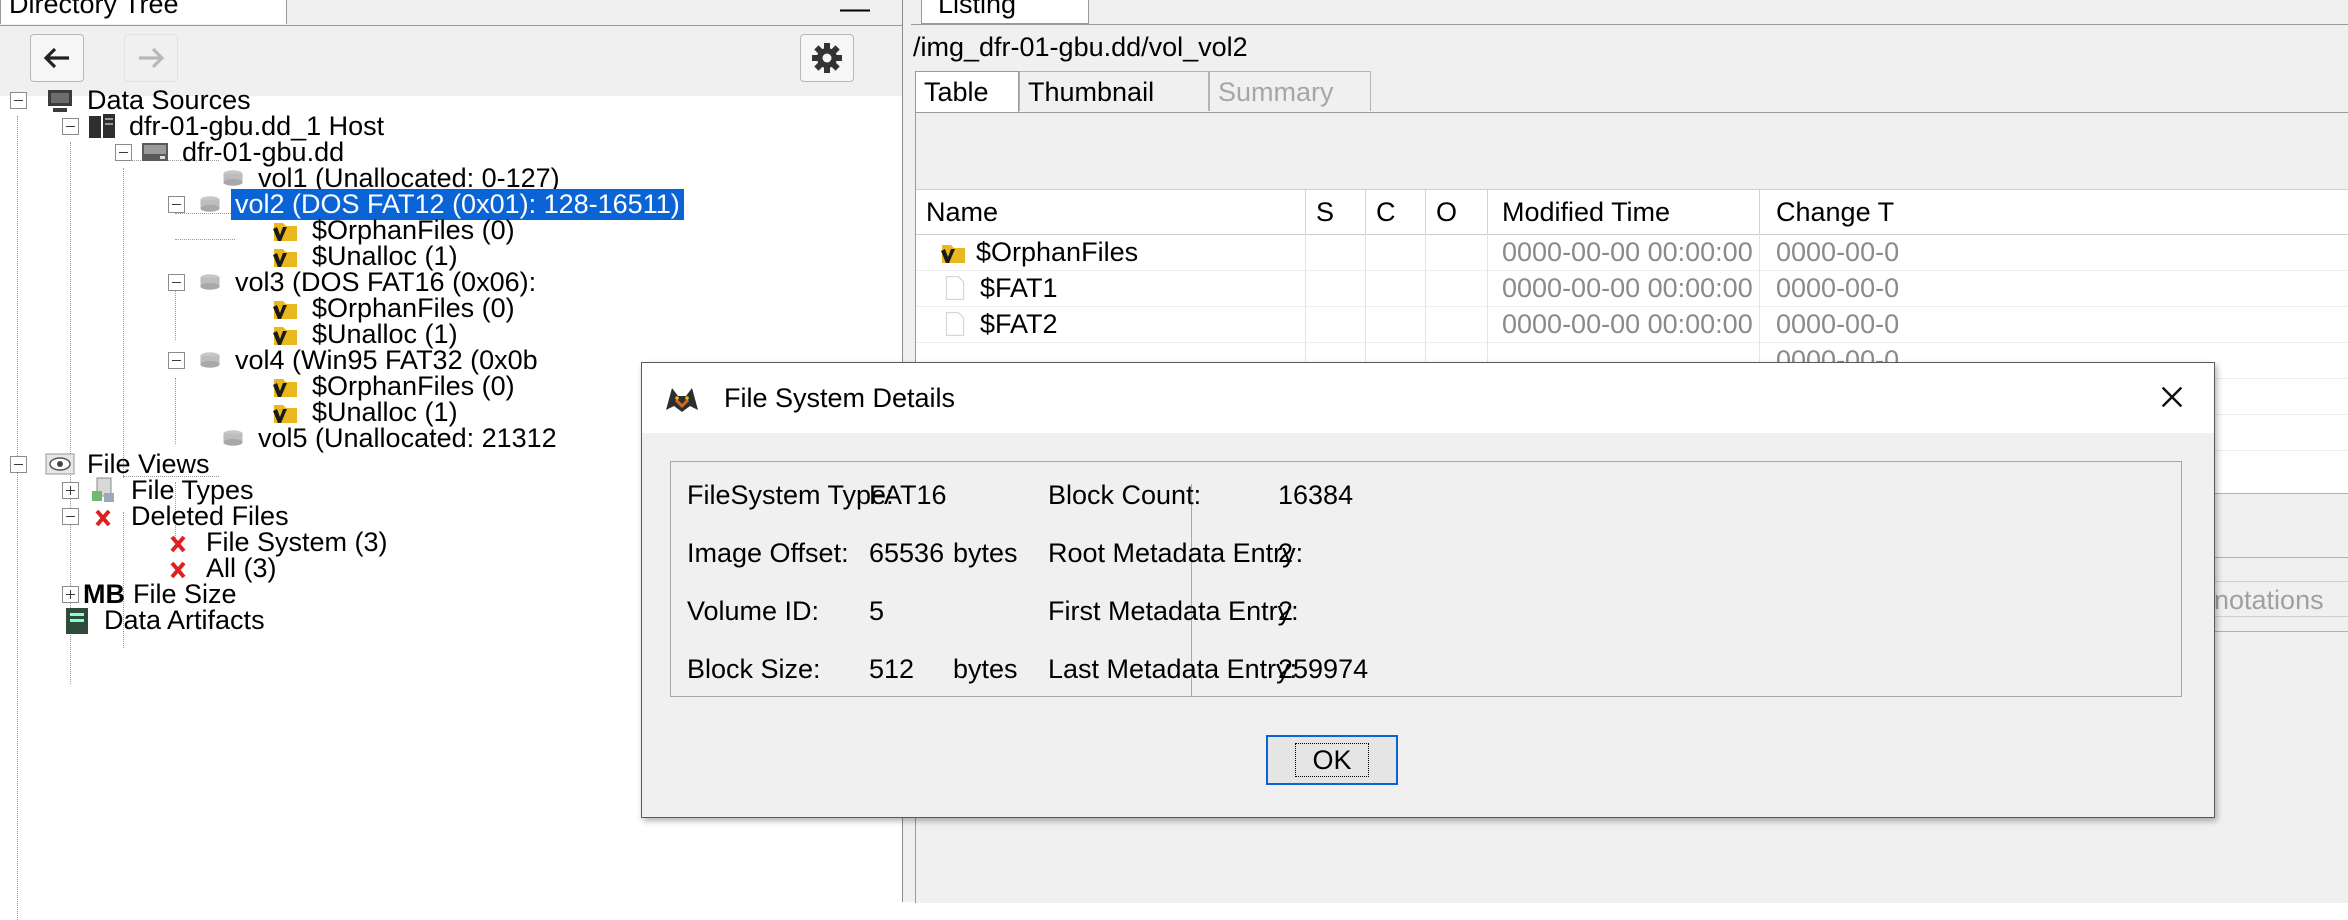 This screenshot has height=920, width=2348. I want to click on tree-node-data-artifacts: Data Artifacts, so click(163, 620).